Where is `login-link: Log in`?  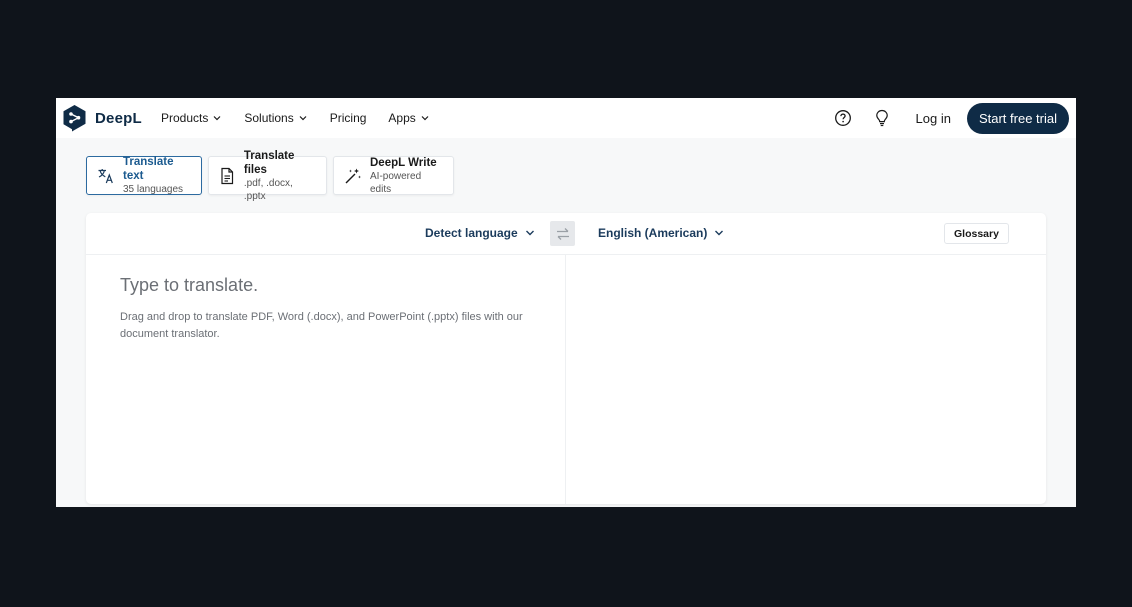
login-link: Log in is located at coordinates (933, 118).